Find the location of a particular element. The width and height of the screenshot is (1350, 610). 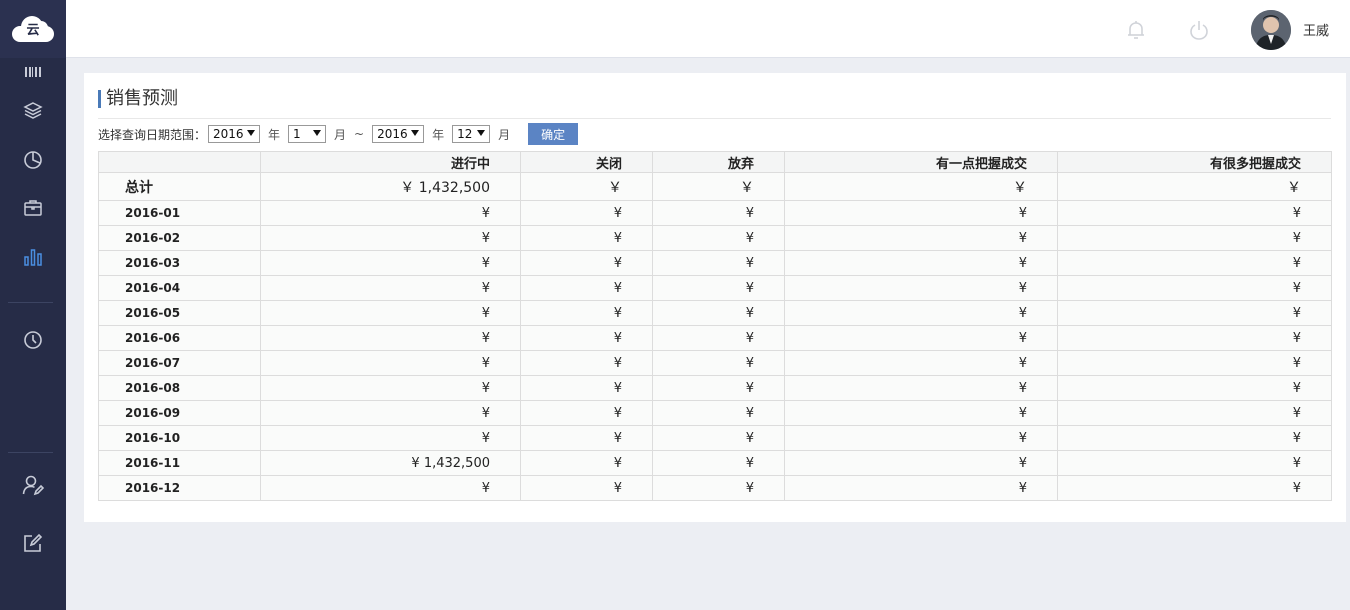

table-row: 2016-12 ¥ ¥ ¥ ¥ ¥ is located at coordinates (715, 488).